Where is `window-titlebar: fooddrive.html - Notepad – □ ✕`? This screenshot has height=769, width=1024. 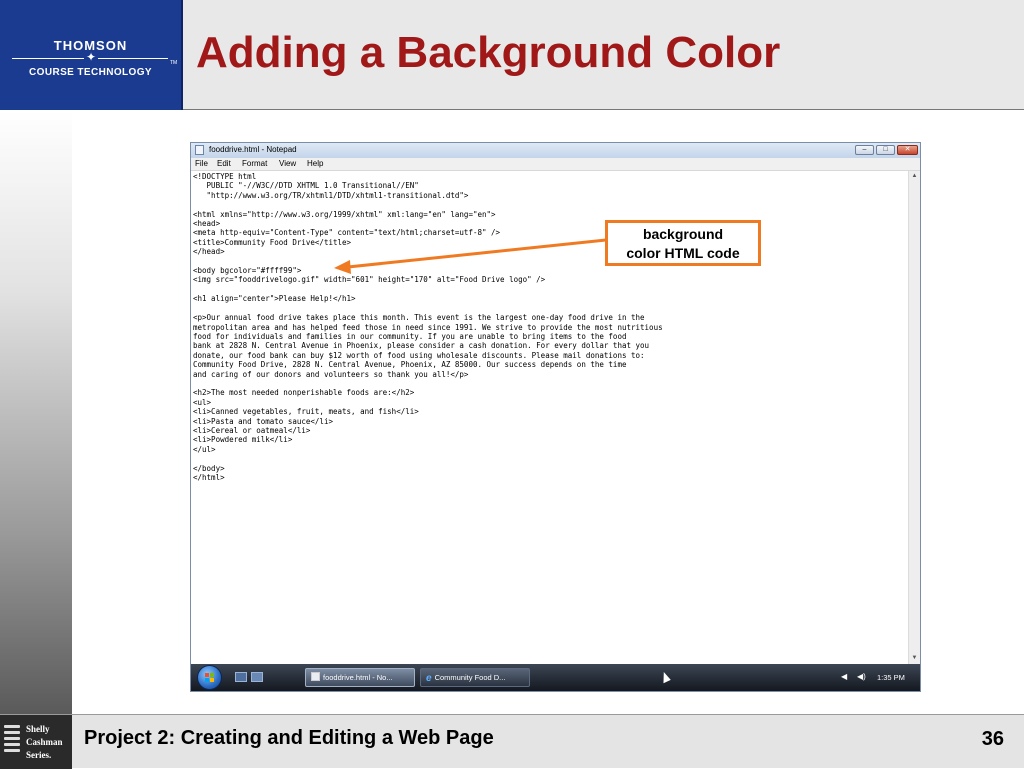
window-titlebar: fooddrive.html - Notepad – □ ✕ is located at coordinates (555, 150).